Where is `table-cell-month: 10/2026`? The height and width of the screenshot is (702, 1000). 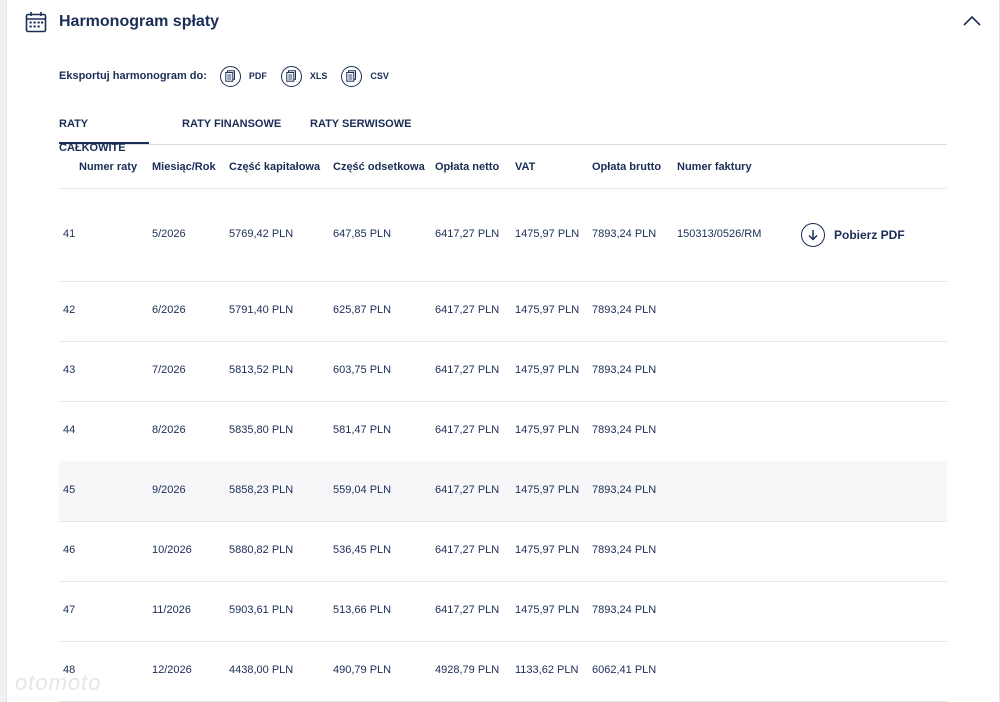 table-cell-month: 10/2026 is located at coordinates (172, 550).